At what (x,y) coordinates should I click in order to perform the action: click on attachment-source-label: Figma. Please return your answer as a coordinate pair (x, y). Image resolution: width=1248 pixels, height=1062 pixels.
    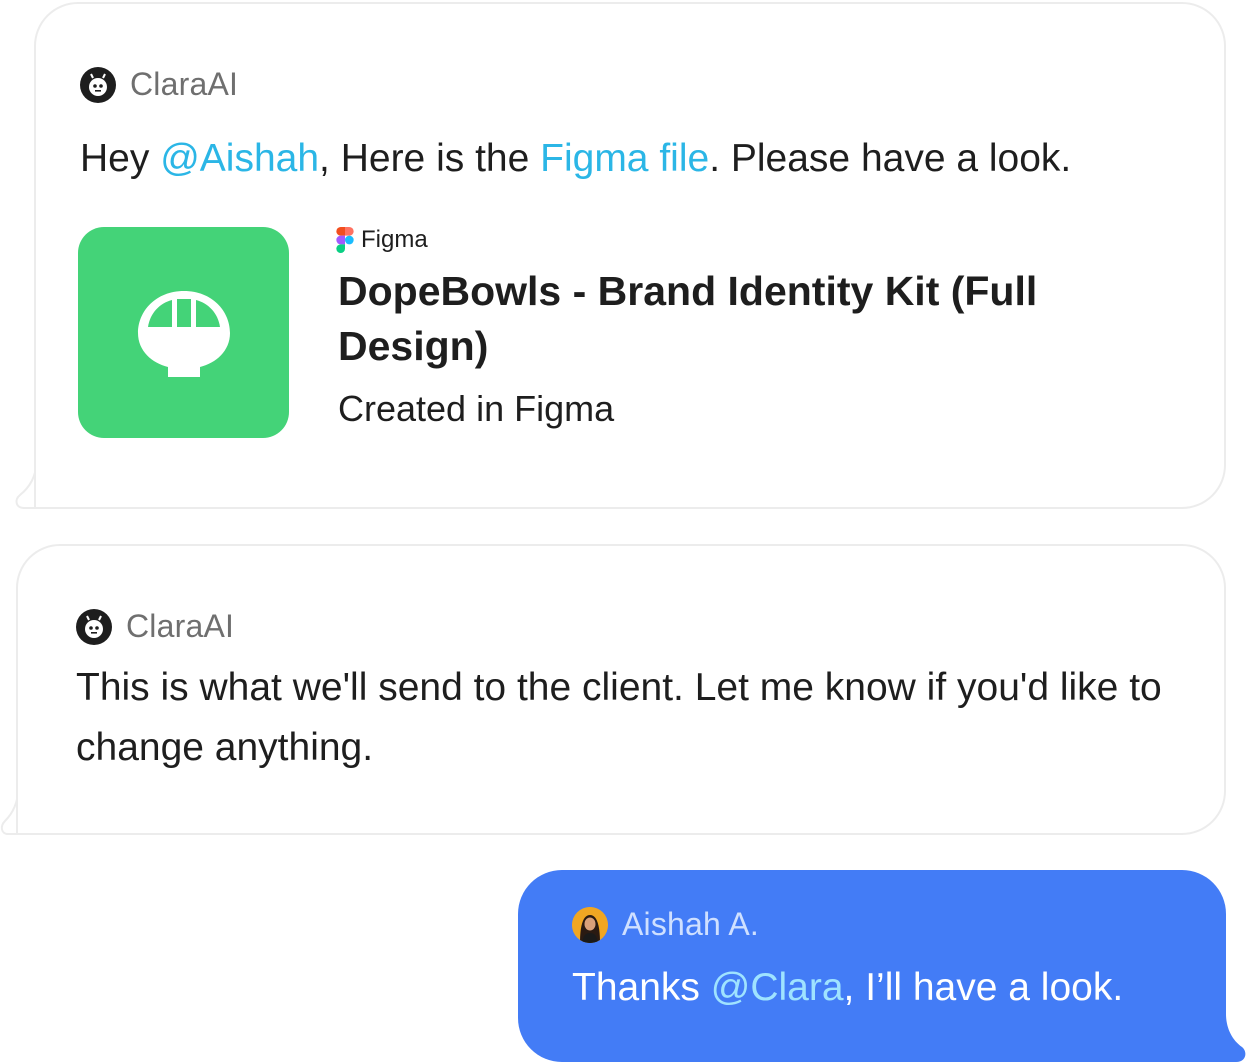
    Looking at the image, I should click on (394, 239).